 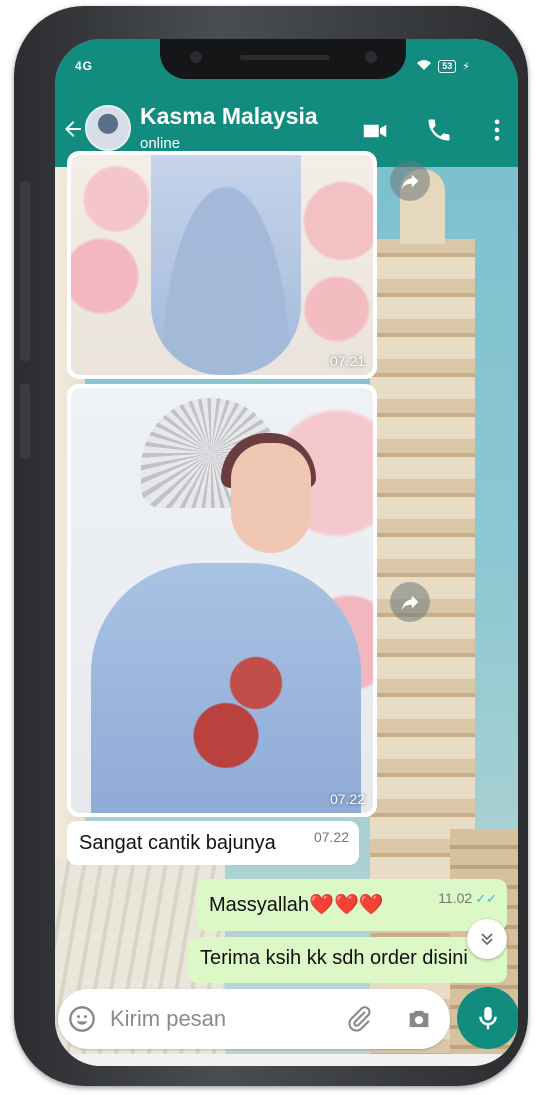 I want to click on status-icons: 53 ⚡, so click(x=443, y=66).